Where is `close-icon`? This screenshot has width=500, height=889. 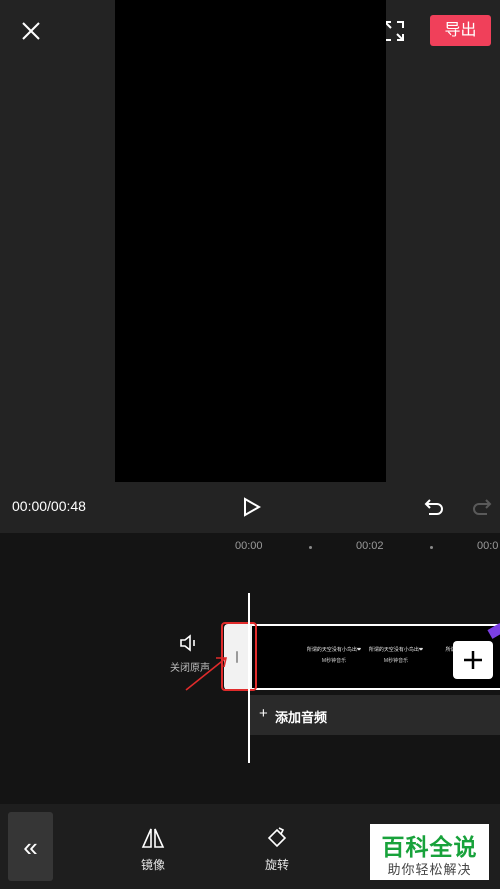
close-icon is located at coordinates (31, 31).